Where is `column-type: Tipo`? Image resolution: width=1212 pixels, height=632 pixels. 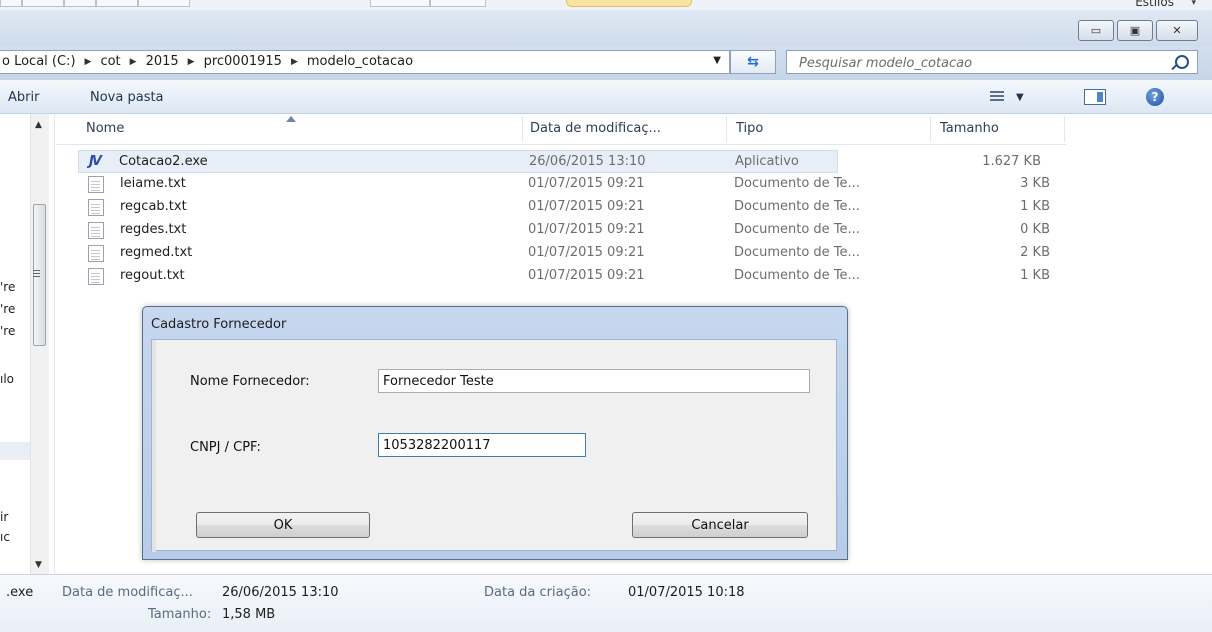
column-type: Tipo is located at coordinates (749, 128).